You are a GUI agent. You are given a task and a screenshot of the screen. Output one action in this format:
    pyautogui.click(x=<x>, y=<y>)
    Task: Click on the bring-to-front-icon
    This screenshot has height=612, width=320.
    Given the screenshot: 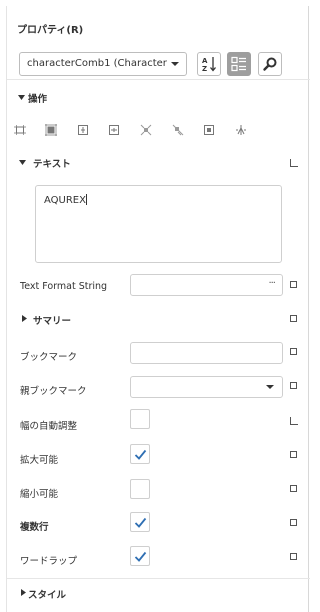 What is the action you would take?
    pyautogui.click(x=146, y=130)
    